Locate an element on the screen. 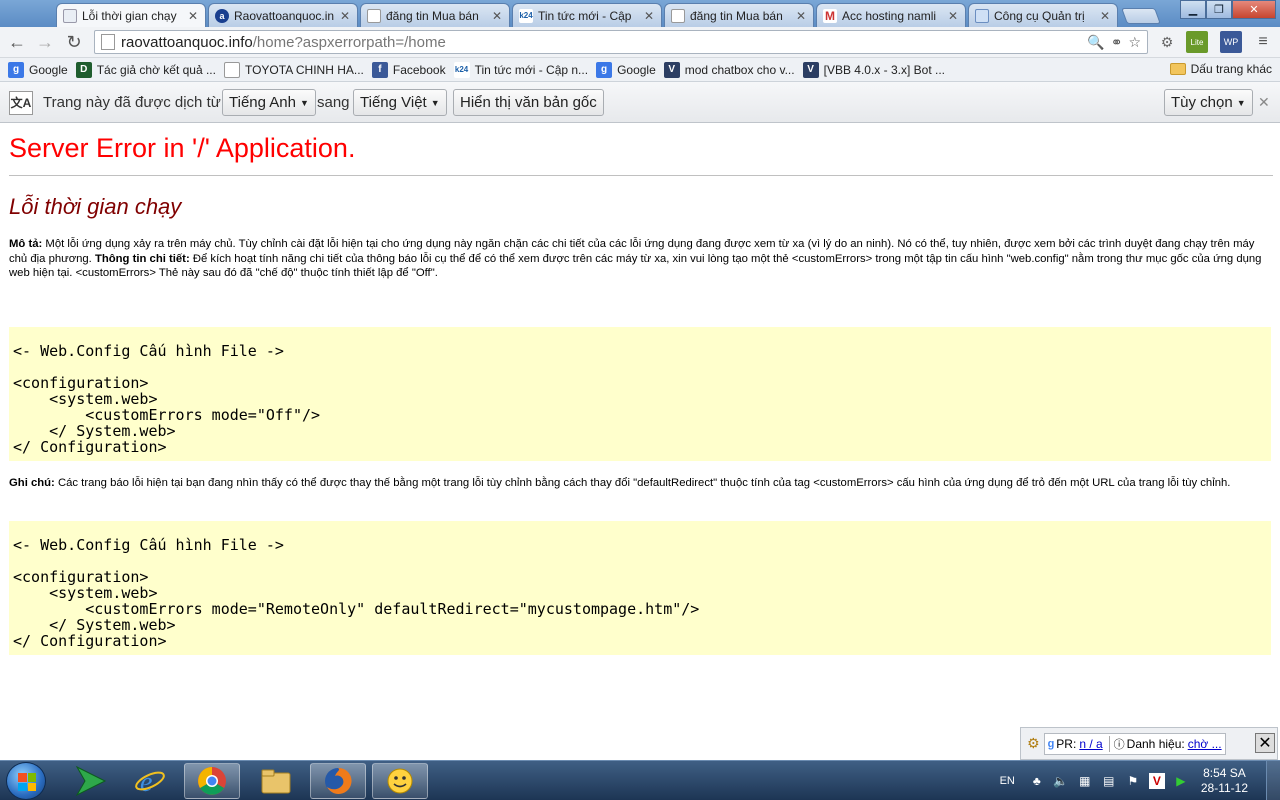 Image resolution: width=1280 pixels, height=800 pixels. window-close-button: ✕ is located at coordinates (1254, 9).